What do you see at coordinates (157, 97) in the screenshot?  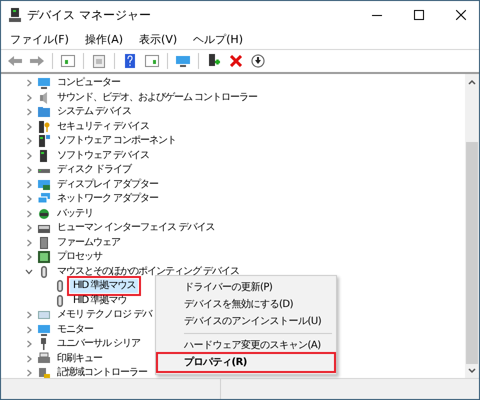 I see `tree-item: サウンド、ビデオ、およびゲーム コントローラー` at bounding box center [157, 97].